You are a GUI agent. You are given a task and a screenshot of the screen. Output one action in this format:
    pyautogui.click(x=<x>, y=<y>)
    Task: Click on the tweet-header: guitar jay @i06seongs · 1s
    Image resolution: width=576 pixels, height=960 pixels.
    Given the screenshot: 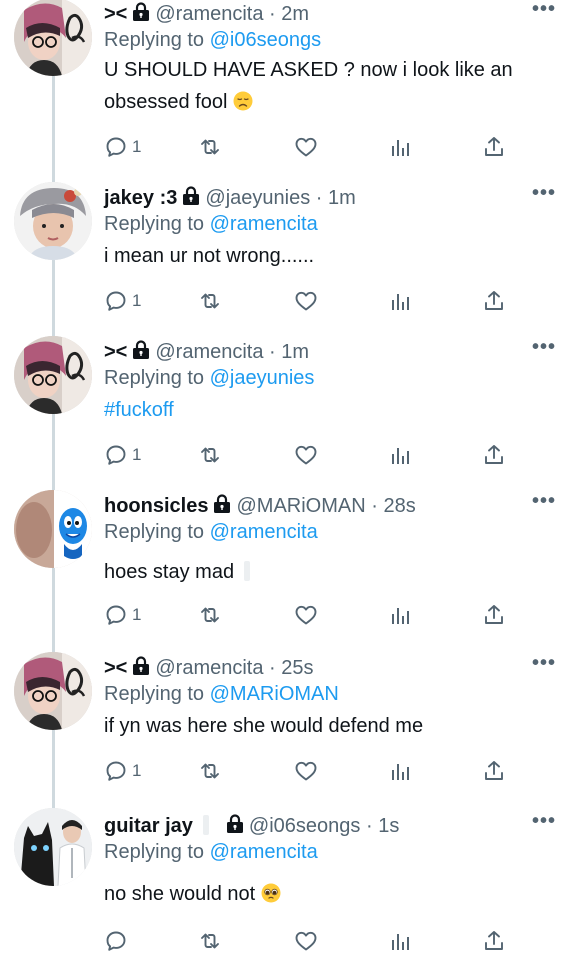 What is the action you would take?
    pyautogui.click(x=251, y=826)
    